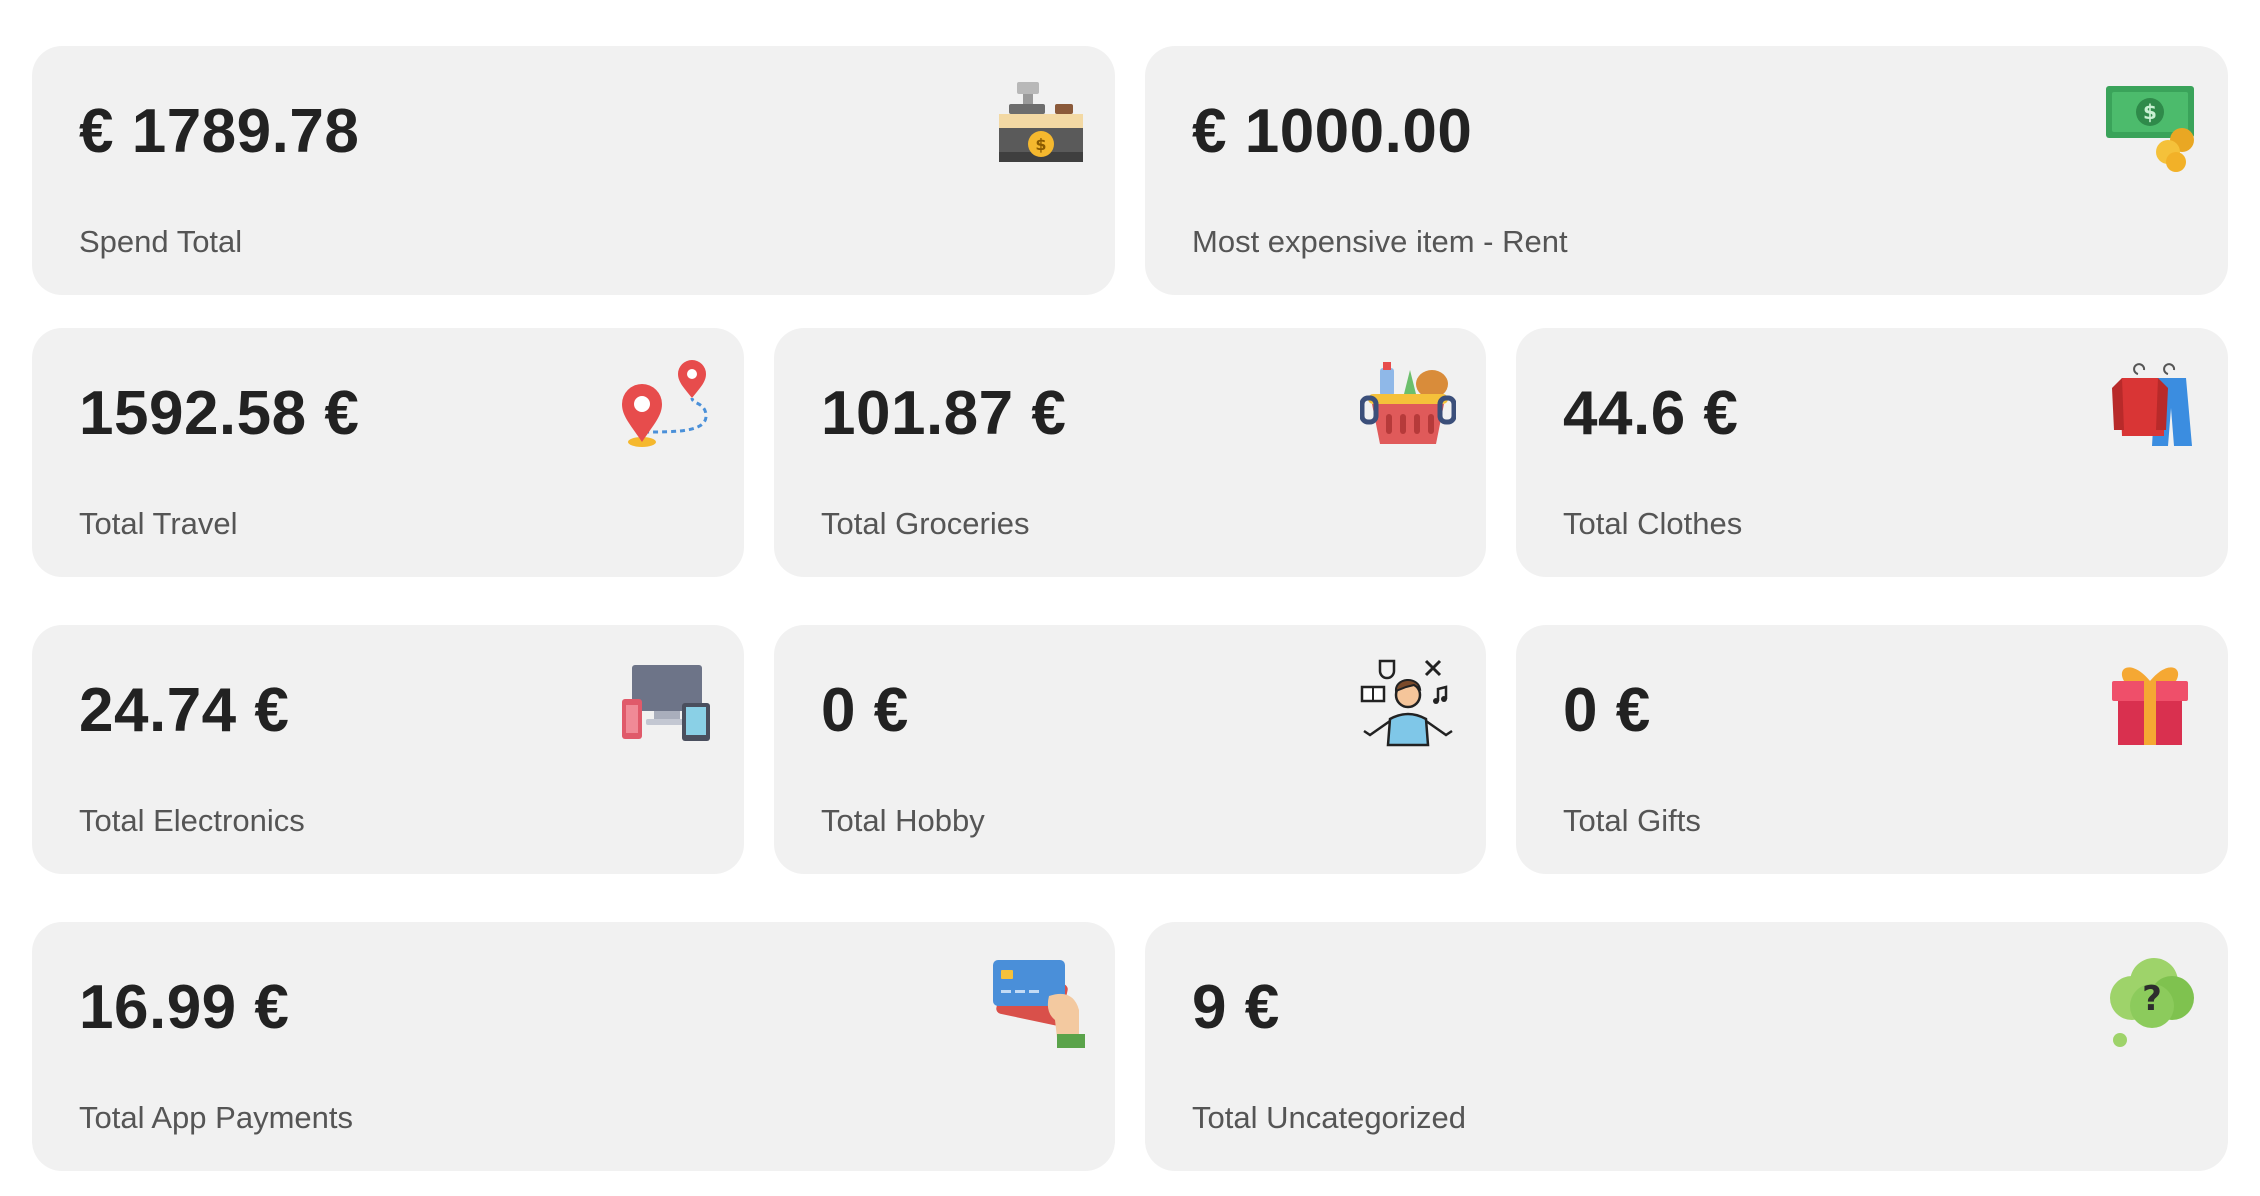 This screenshot has height=1196, width=2260. What do you see at coordinates (666, 406) in the screenshot?
I see `route-pins-icon` at bounding box center [666, 406].